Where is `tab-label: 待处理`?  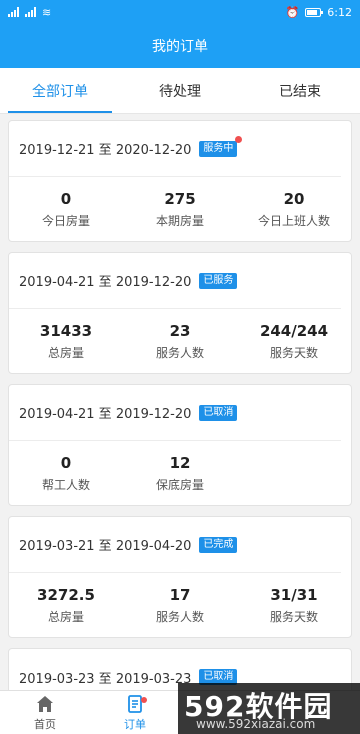 tab-label: 待处理 is located at coordinates (180, 91).